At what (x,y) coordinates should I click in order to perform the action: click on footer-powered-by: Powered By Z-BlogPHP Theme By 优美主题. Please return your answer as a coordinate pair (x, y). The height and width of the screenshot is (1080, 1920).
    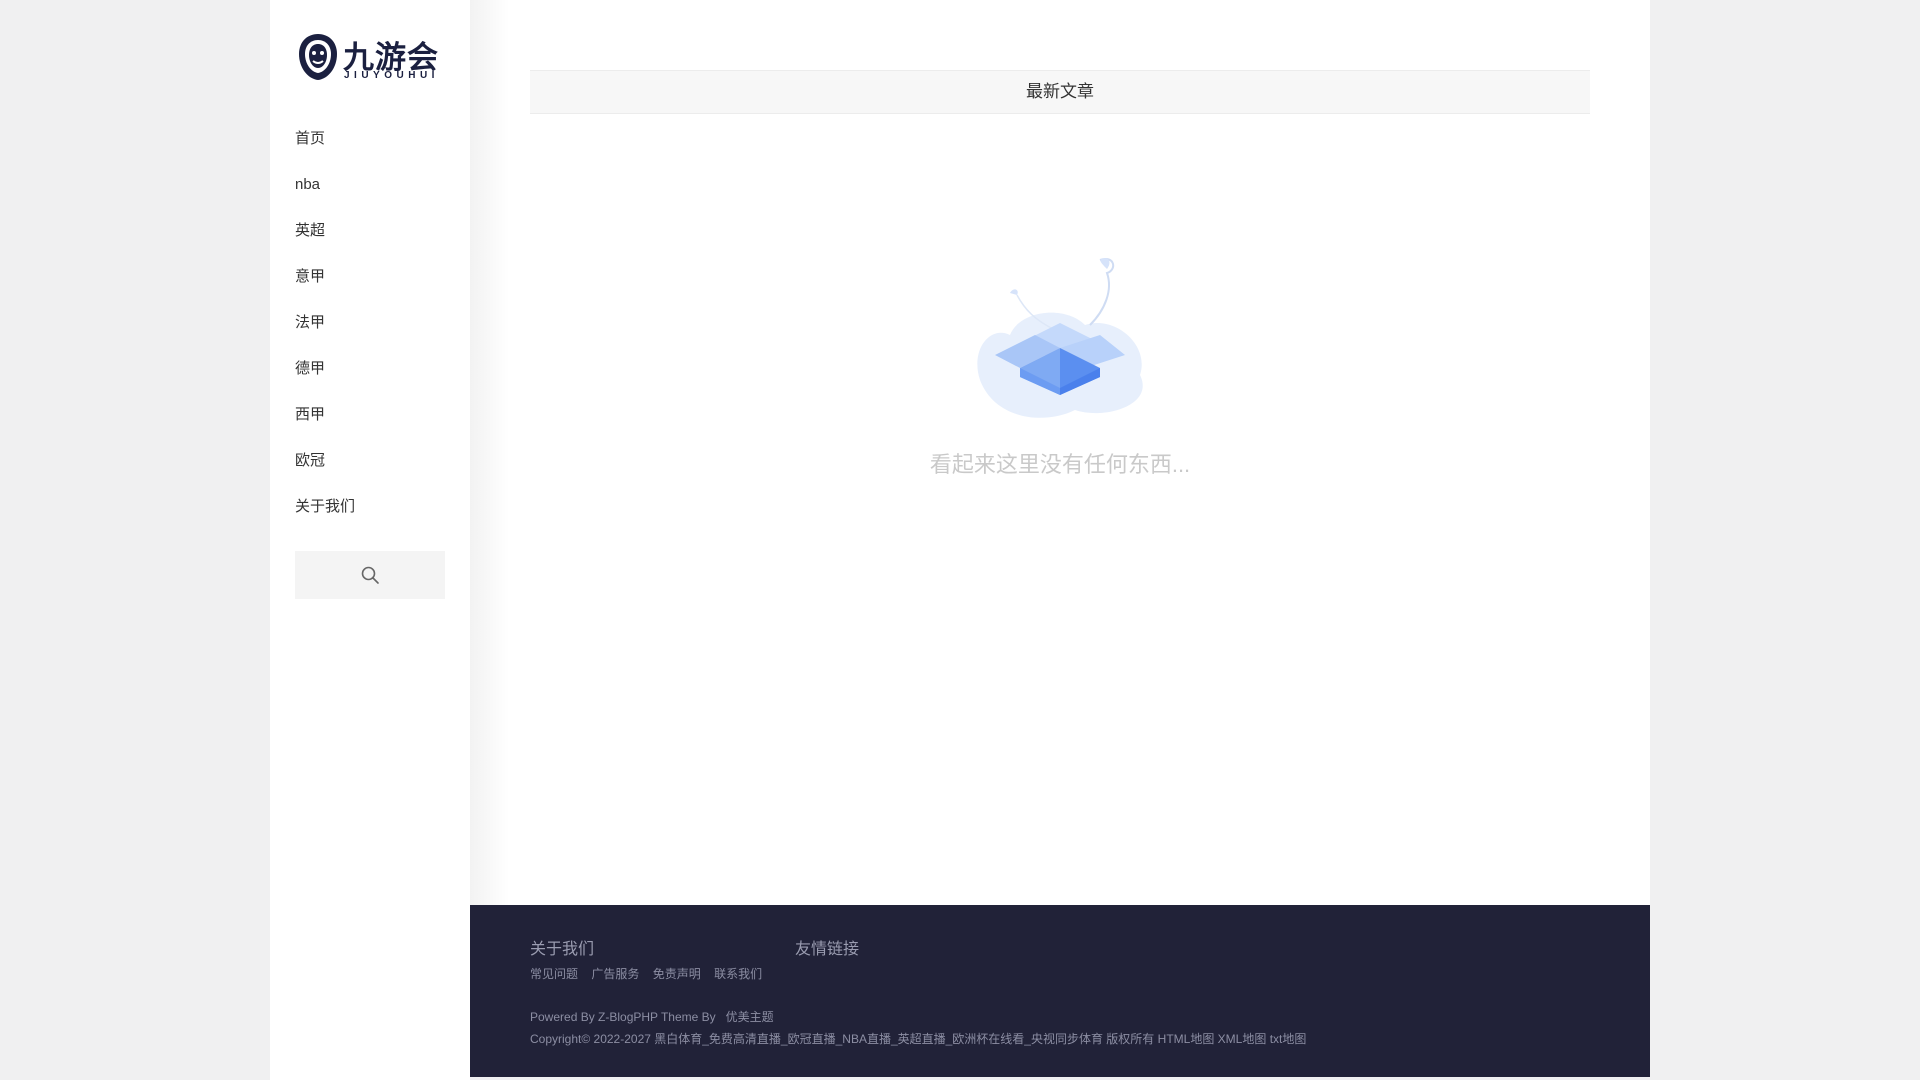
    Looking at the image, I should click on (652, 1016).